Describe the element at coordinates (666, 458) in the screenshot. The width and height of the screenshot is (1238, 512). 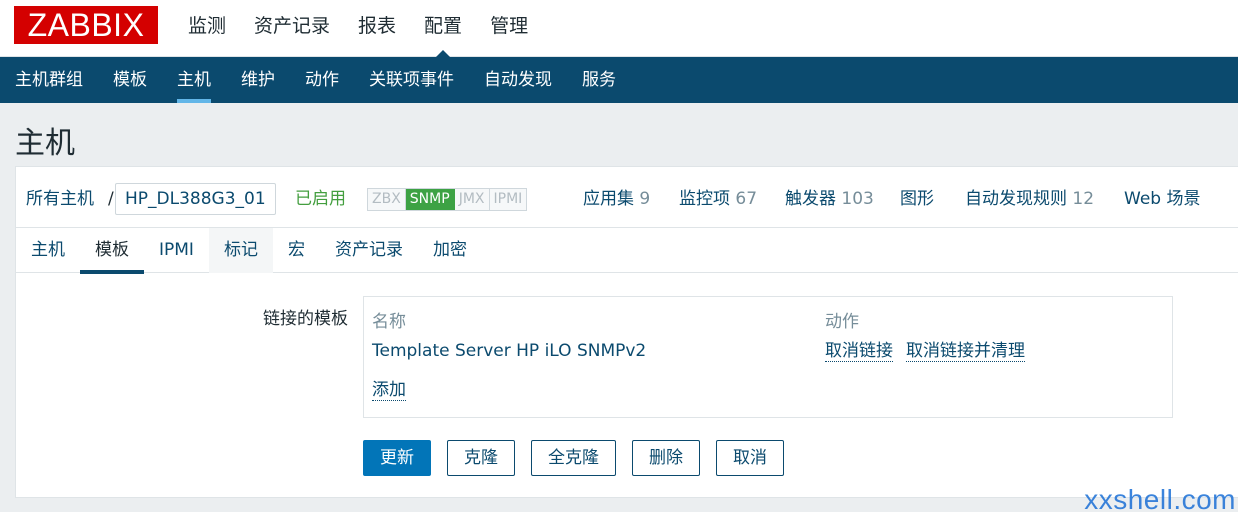
I see `delete-button: 删除` at that location.